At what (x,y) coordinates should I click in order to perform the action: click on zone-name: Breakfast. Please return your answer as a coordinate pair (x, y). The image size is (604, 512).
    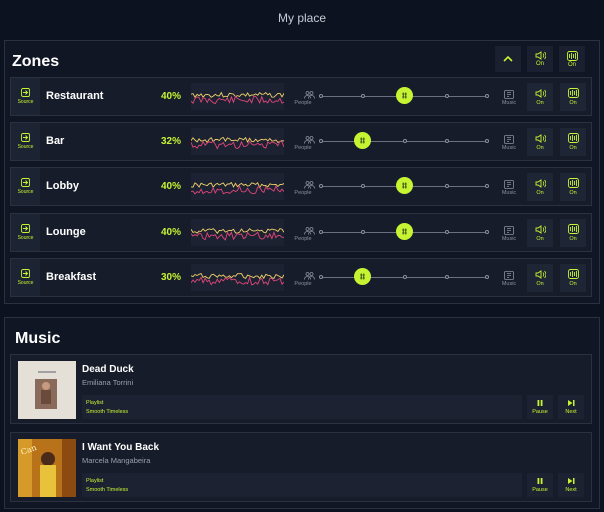
    Looking at the image, I should click on (71, 277).